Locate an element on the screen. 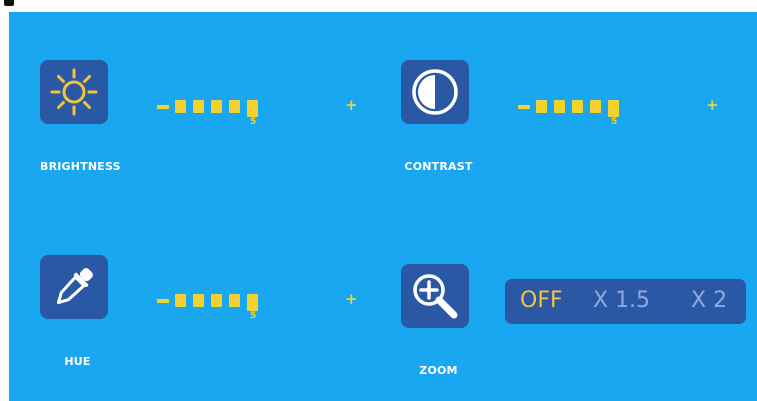 Image resolution: width=757 pixels, height=401 pixels. brightness-label: BRIGHTNESS is located at coordinates (80, 166).